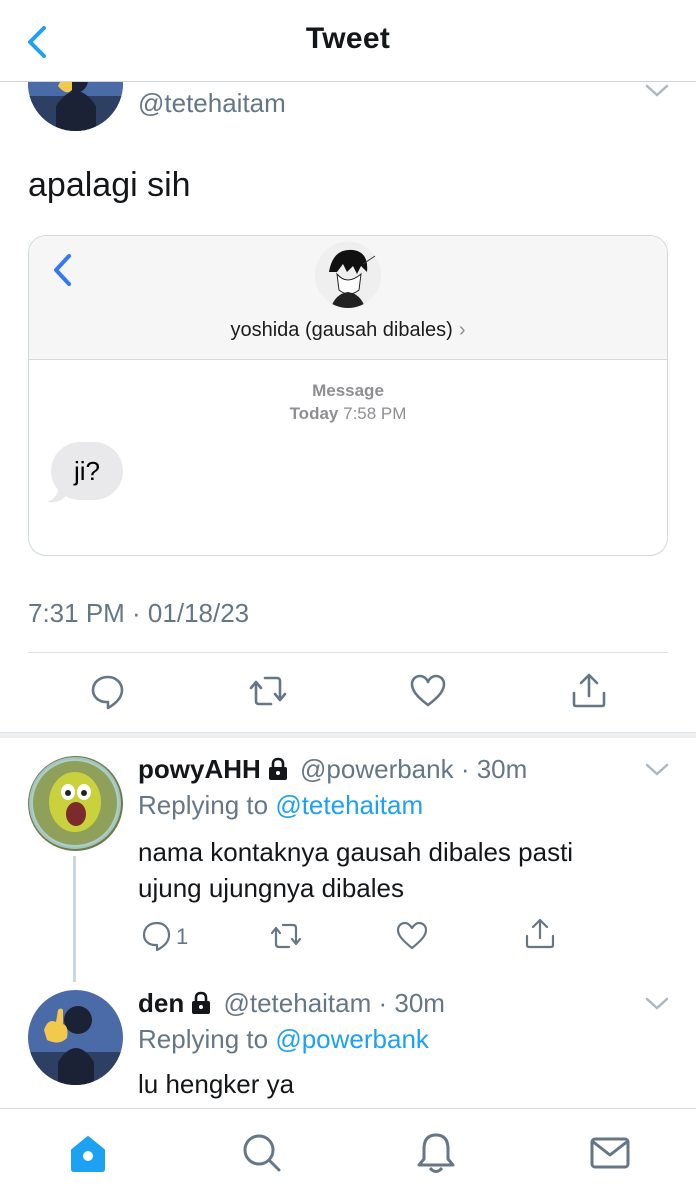  What do you see at coordinates (348, 275) in the screenshot?
I see `contact-avatar` at bounding box center [348, 275].